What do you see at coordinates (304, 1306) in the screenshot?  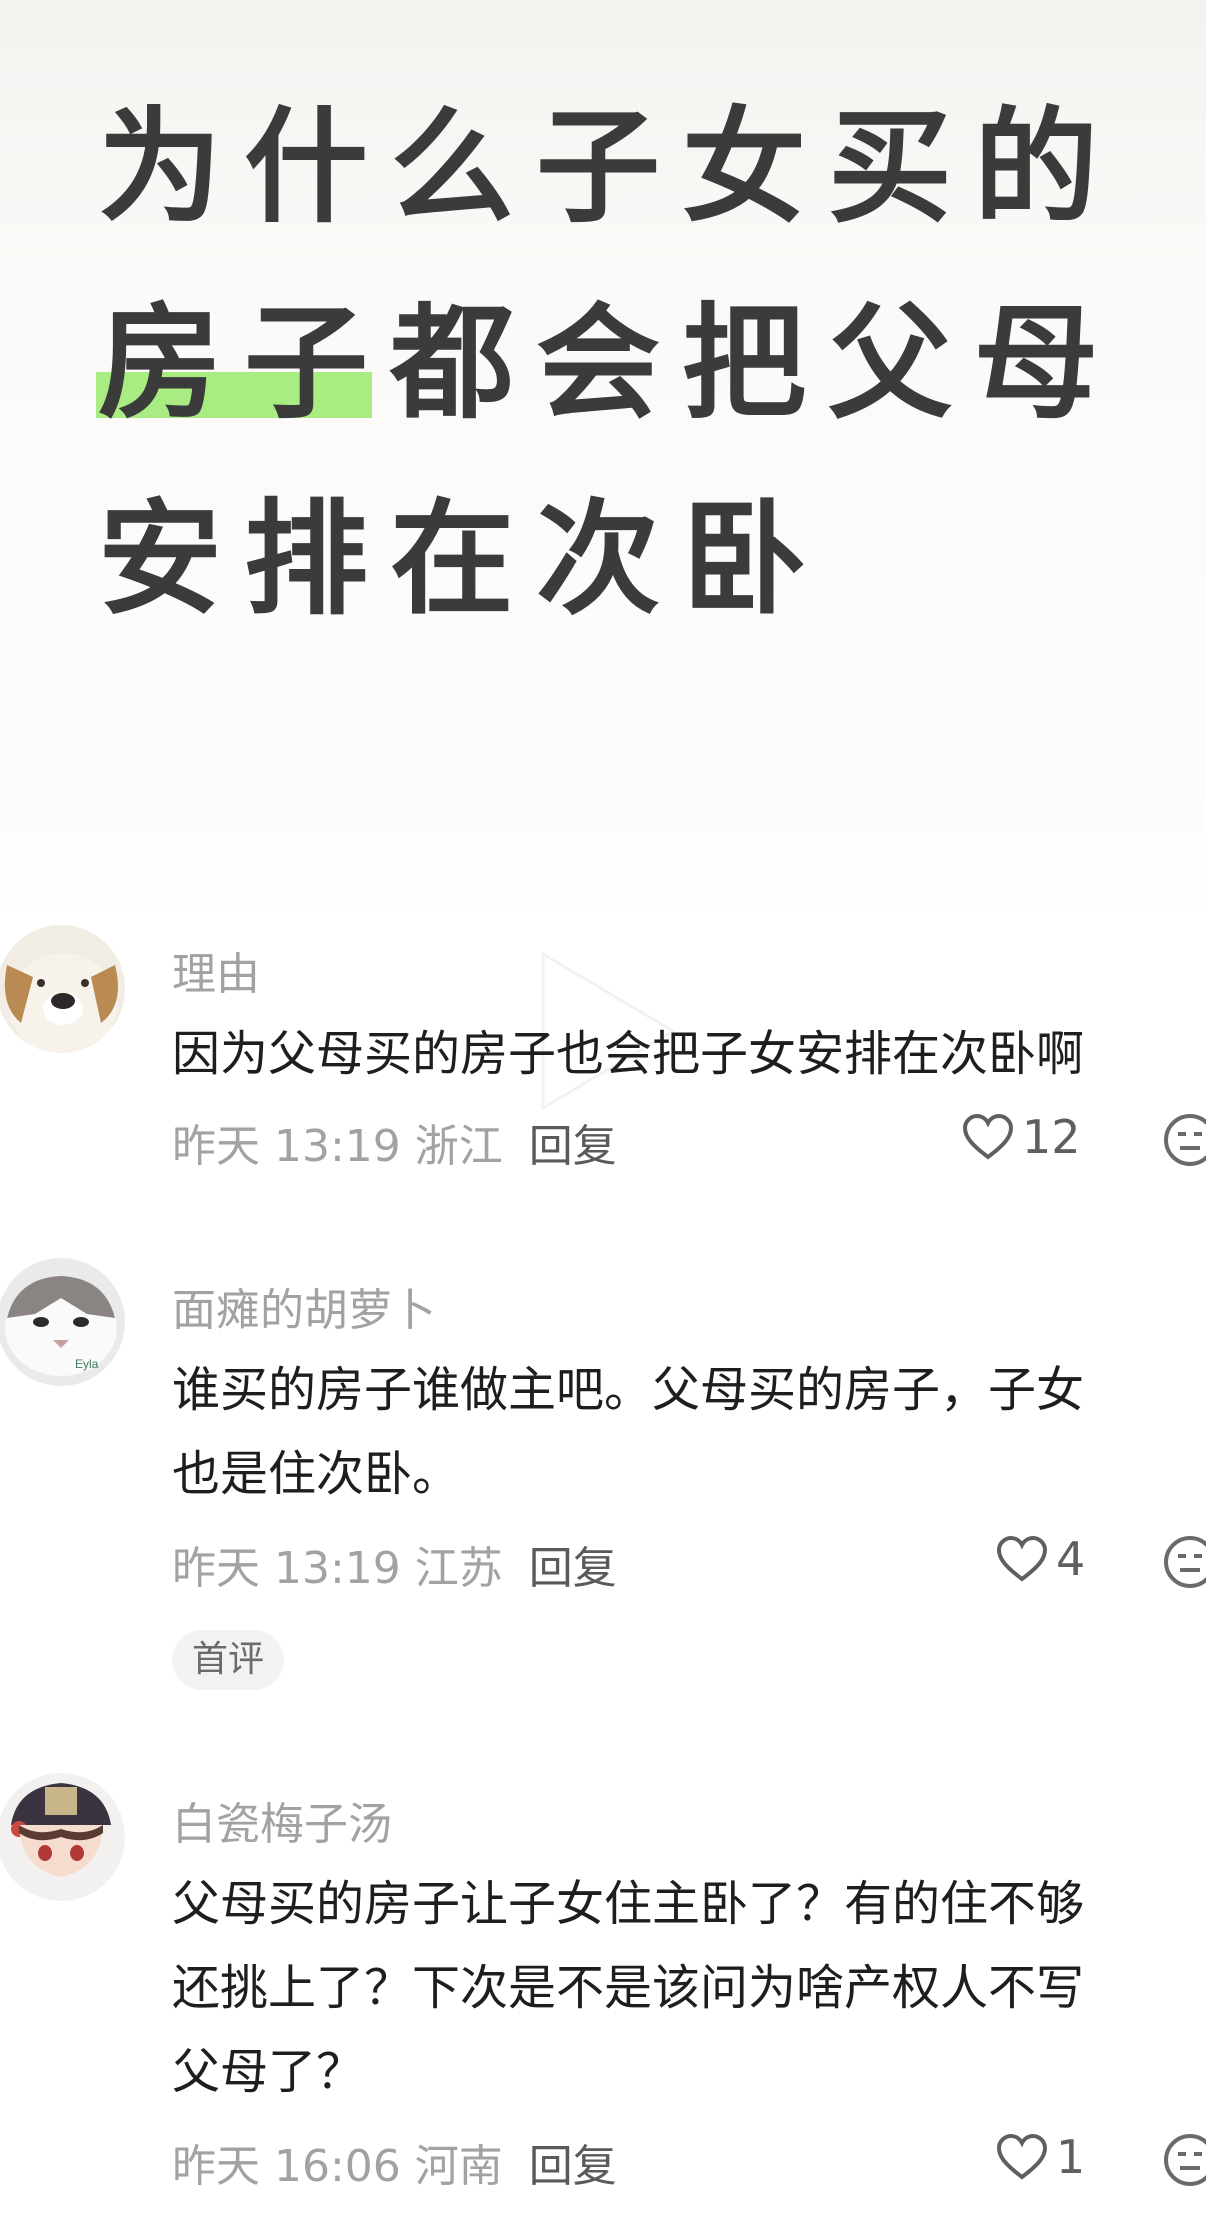 I see `comment-username: 面瘫的胡萝卜` at bounding box center [304, 1306].